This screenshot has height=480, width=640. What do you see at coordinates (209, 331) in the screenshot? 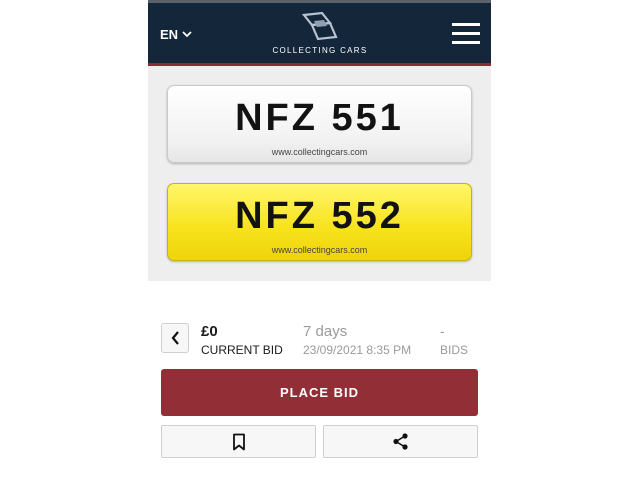
I see `current-bid-amount: £0` at bounding box center [209, 331].